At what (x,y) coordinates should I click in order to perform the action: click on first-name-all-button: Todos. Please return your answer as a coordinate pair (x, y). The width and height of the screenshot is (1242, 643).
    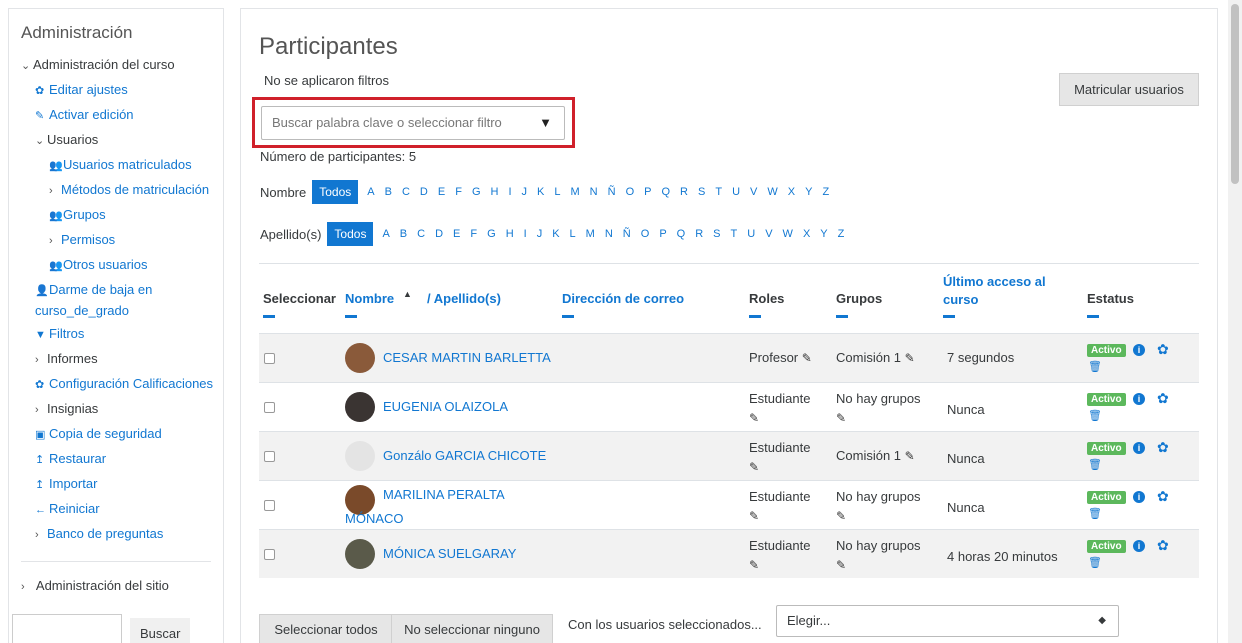
    Looking at the image, I should click on (335, 192).